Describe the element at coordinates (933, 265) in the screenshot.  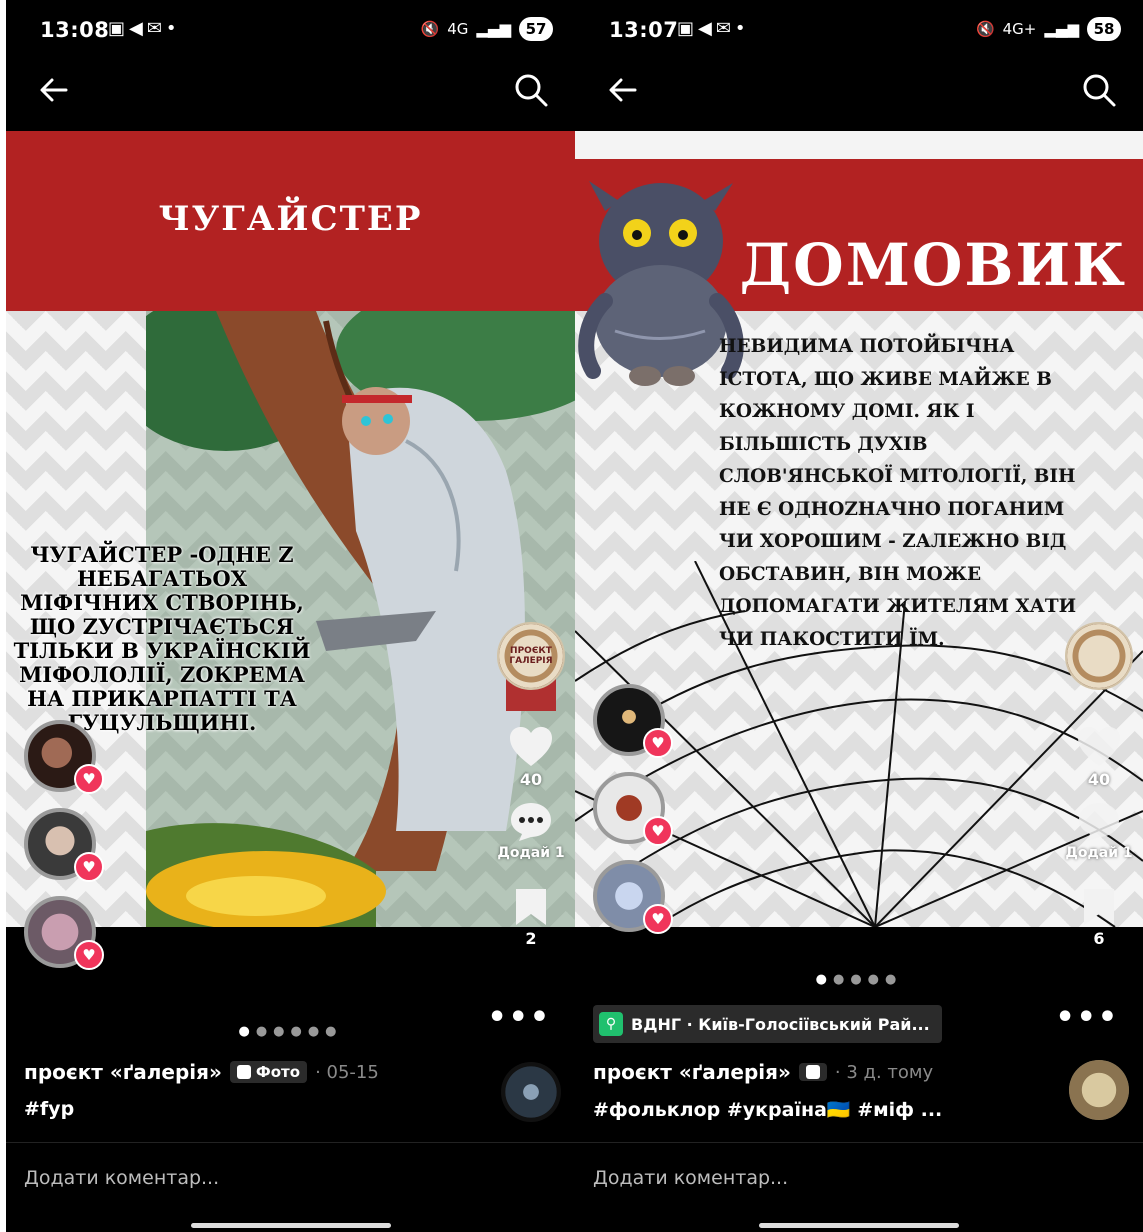
I see `post-title: ДОМОВИК` at that location.